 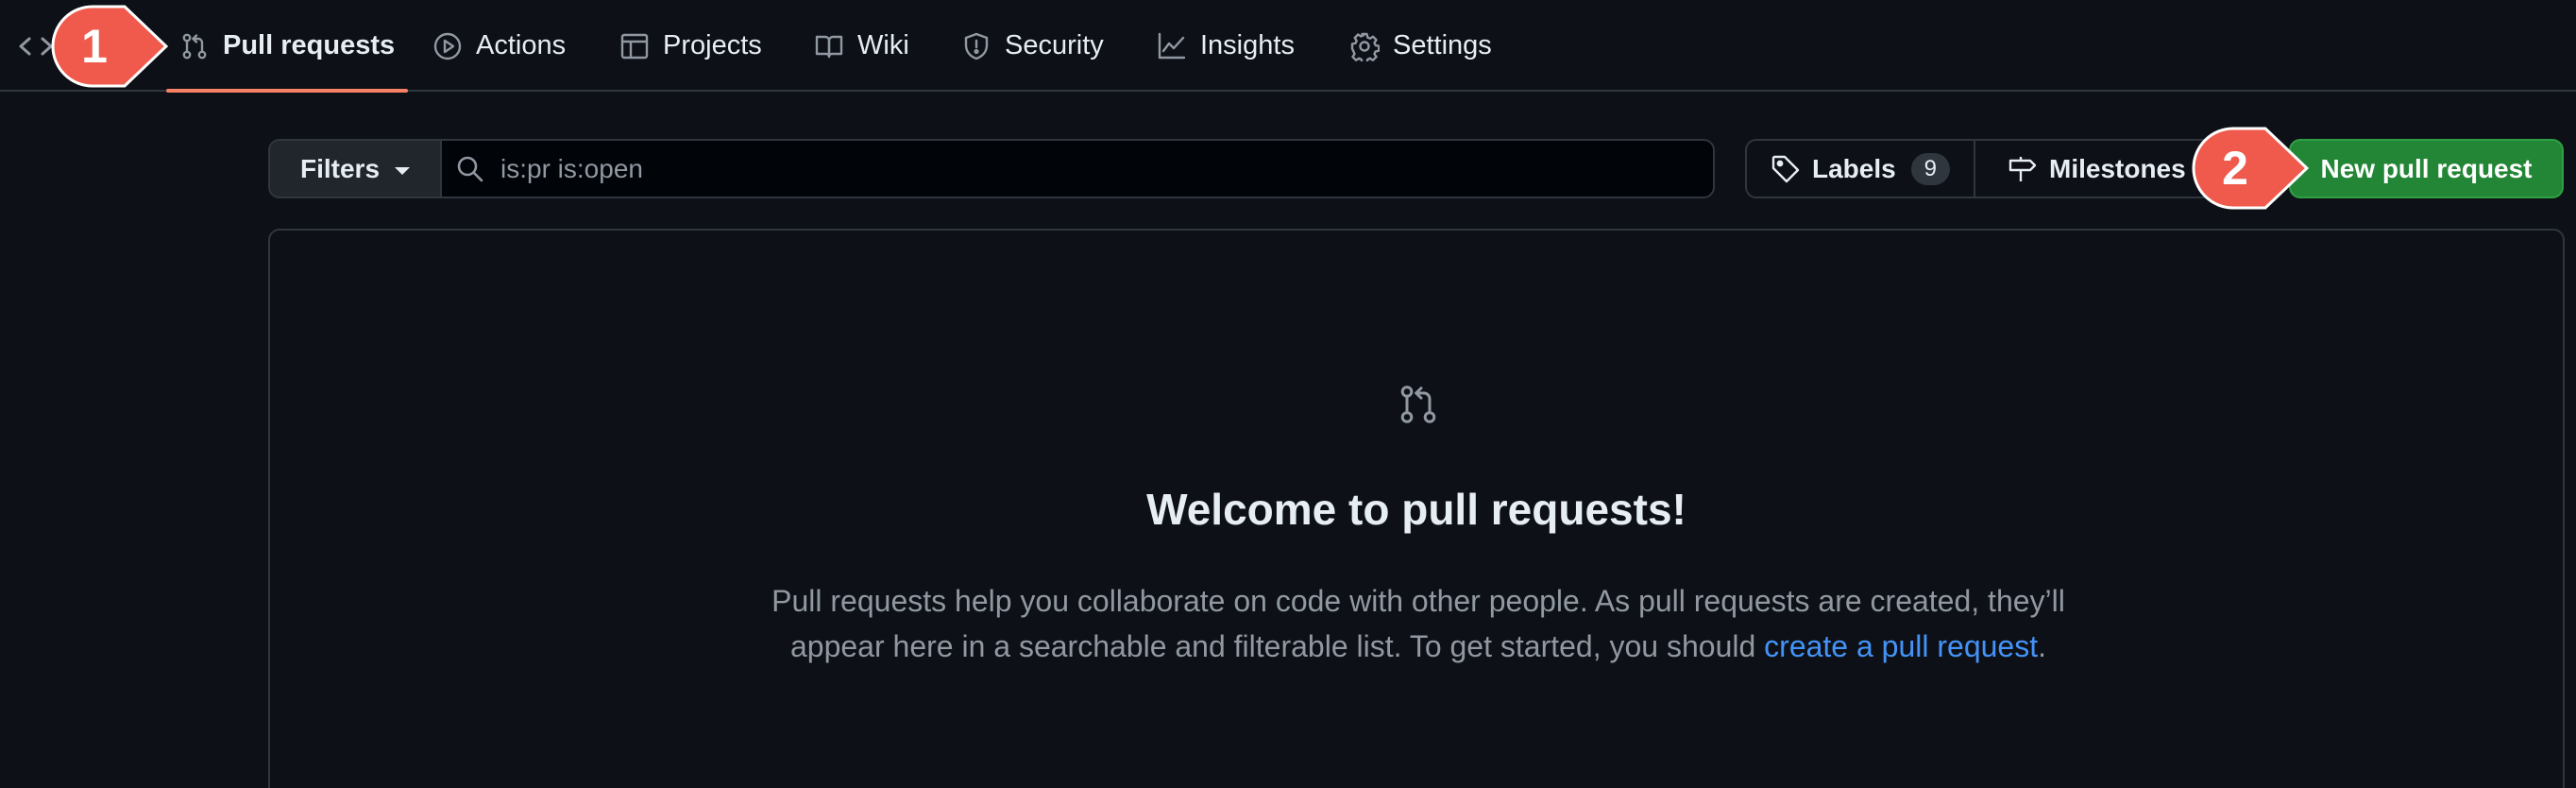 What do you see at coordinates (340, 168) in the screenshot?
I see `filters-label: Filters` at bounding box center [340, 168].